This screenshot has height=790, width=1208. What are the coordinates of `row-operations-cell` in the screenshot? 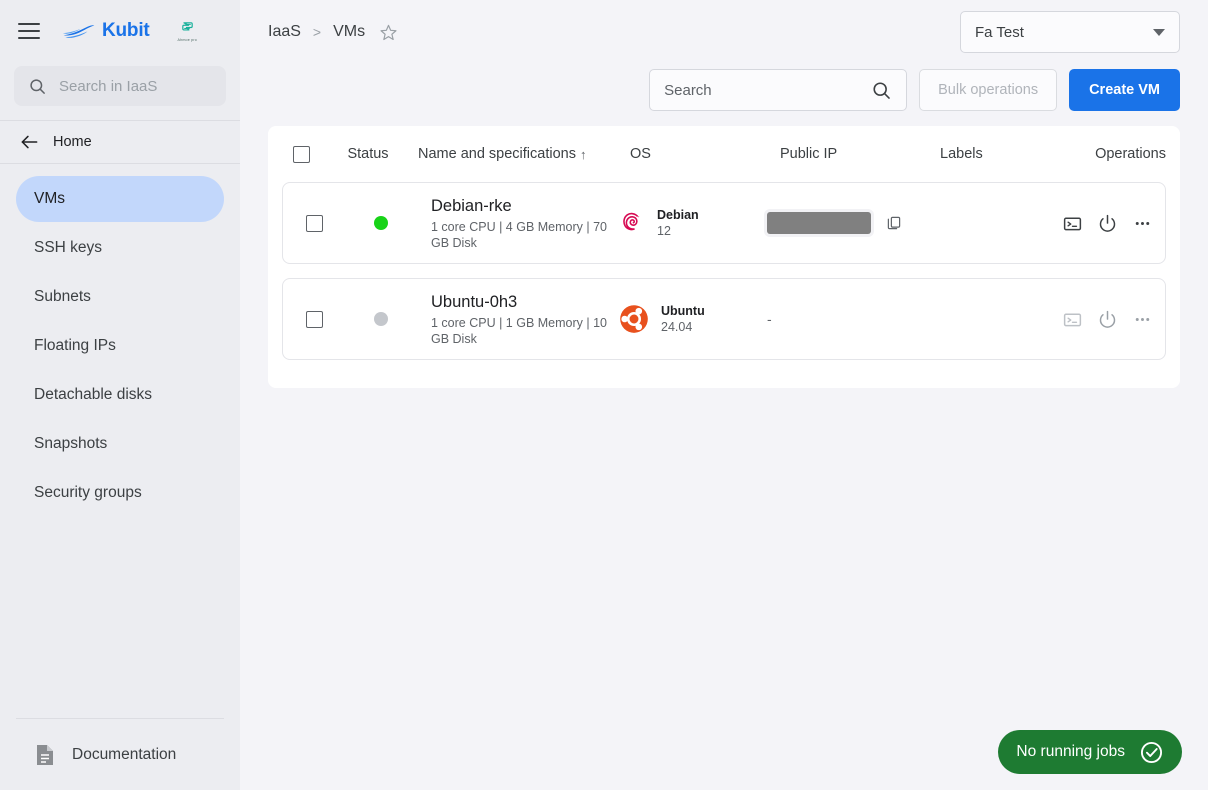 It's located at (1101, 319).